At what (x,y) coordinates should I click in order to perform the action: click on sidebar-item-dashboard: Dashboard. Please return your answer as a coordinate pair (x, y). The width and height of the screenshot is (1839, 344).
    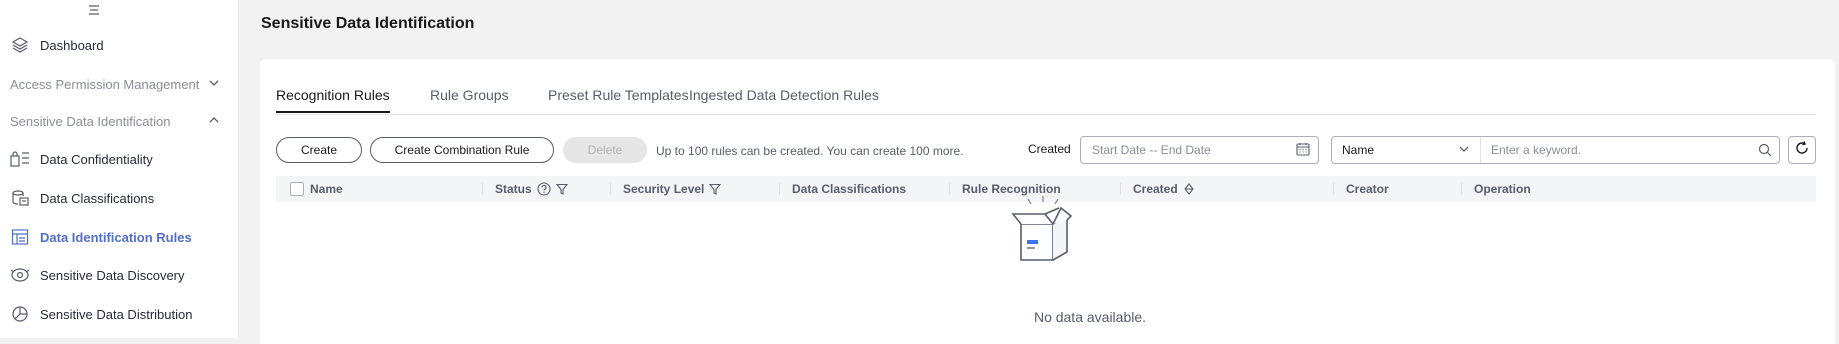
    Looking at the image, I should click on (120, 45).